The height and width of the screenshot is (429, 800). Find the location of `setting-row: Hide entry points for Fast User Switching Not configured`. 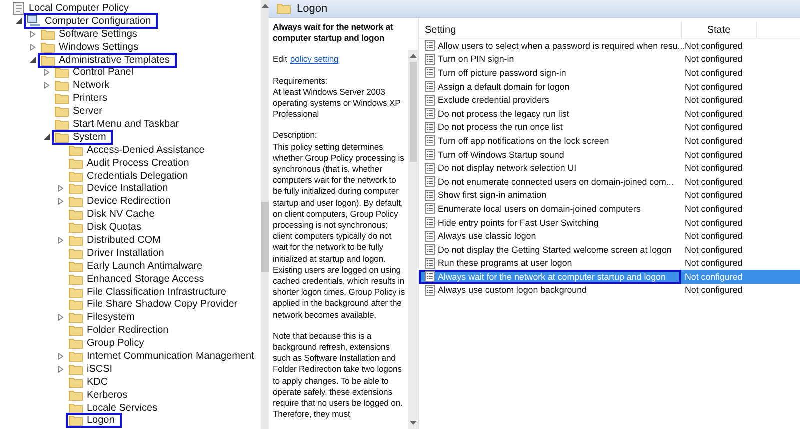

setting-row: Hide entry points for Fast User Switching Not configured is located at coordinates (609, 223).